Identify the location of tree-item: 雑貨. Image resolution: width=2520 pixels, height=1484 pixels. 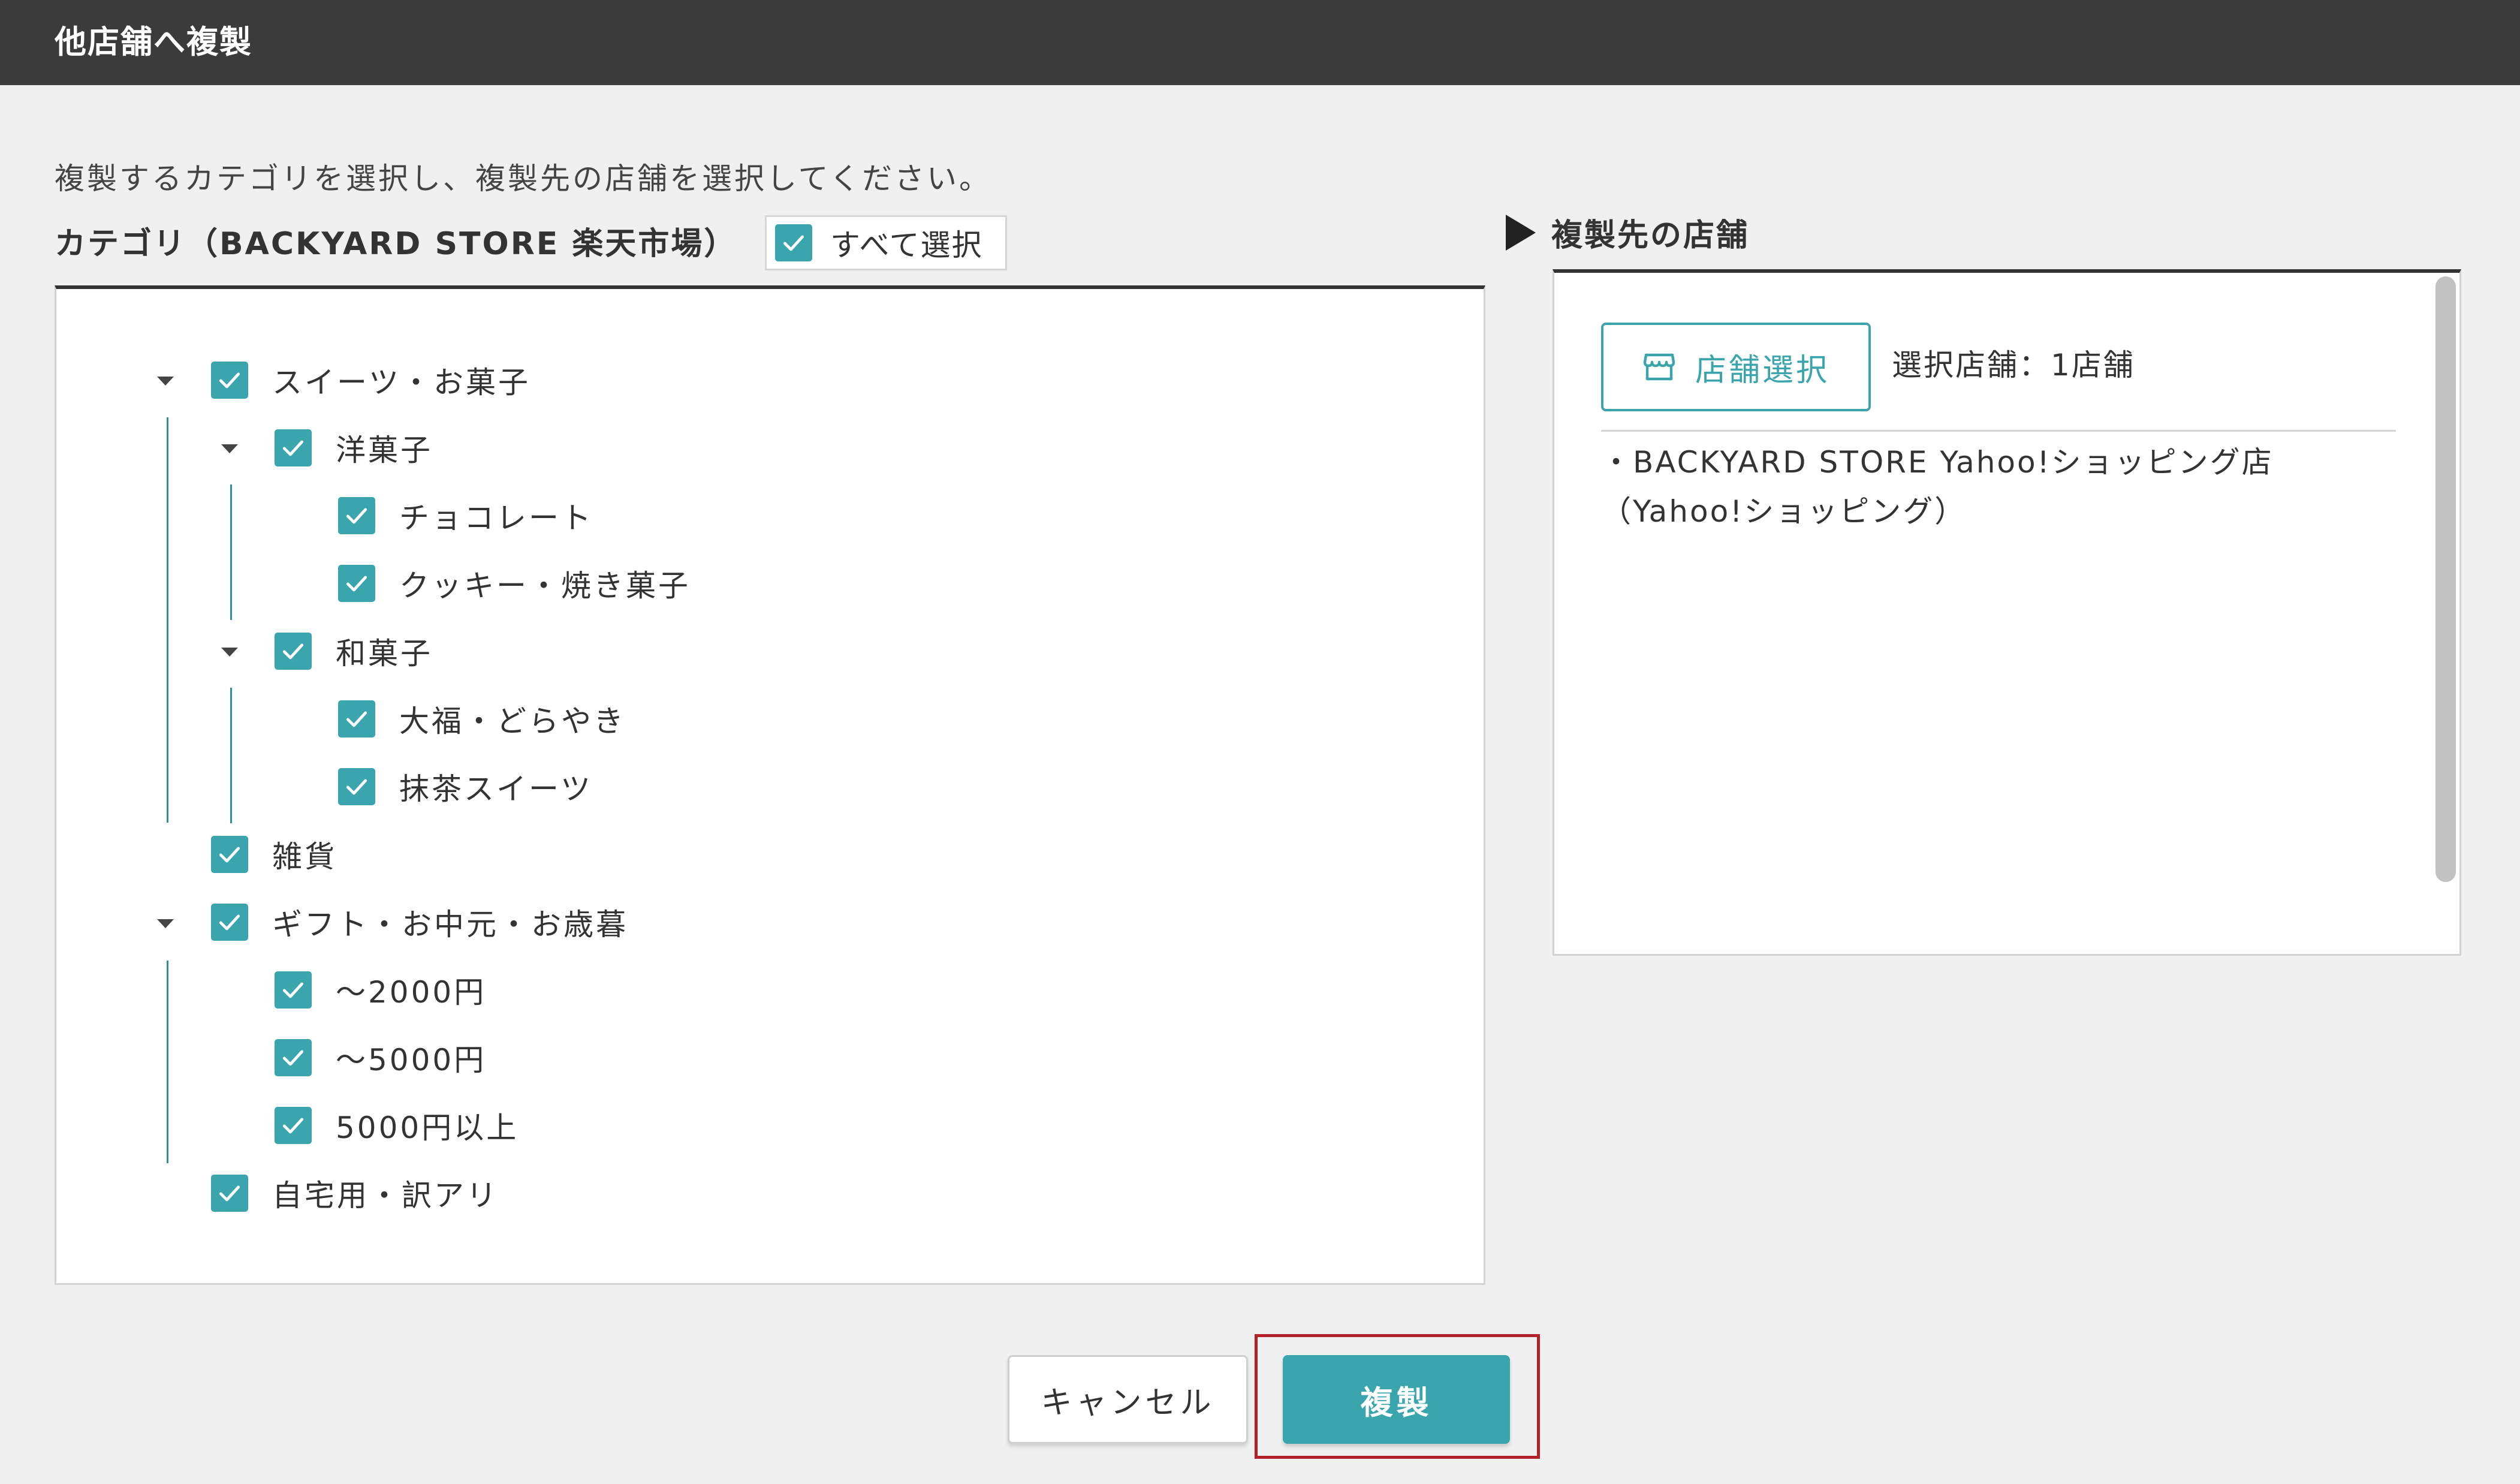
(274, 854).